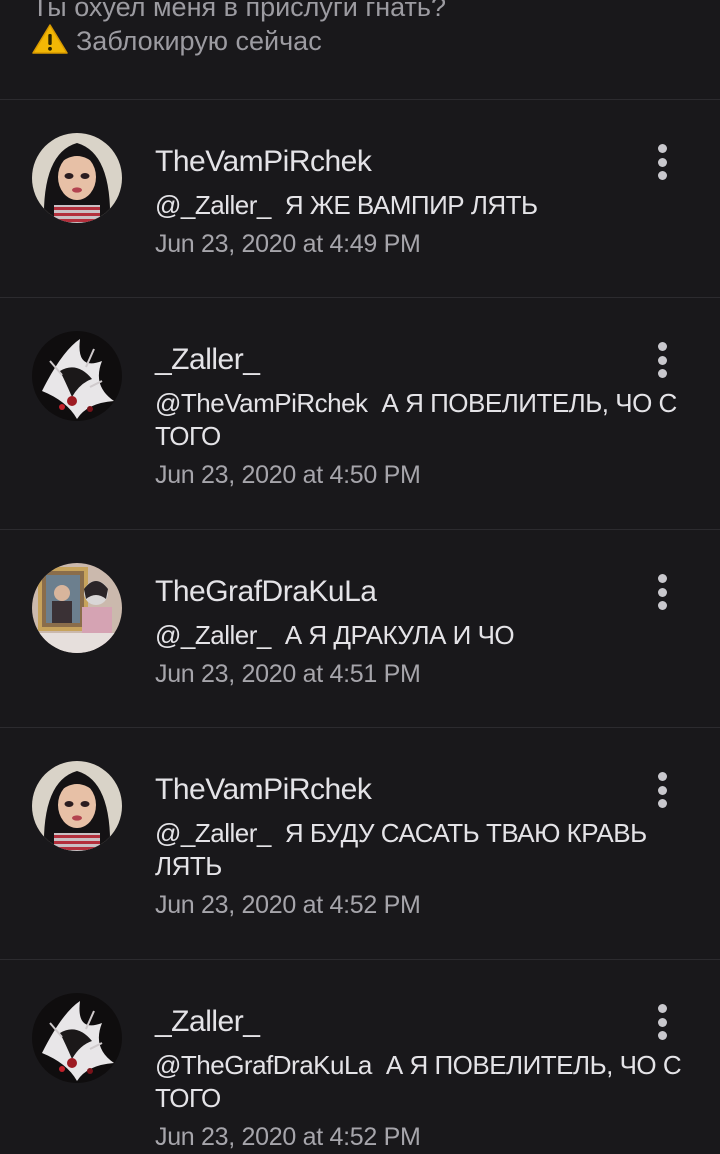  What do you see at coordinates (288, 674) in the screenshot?
I see `comment-timestamp: Jun 23, 2020 at 4:51 PM` at bounding box center [288, 674].